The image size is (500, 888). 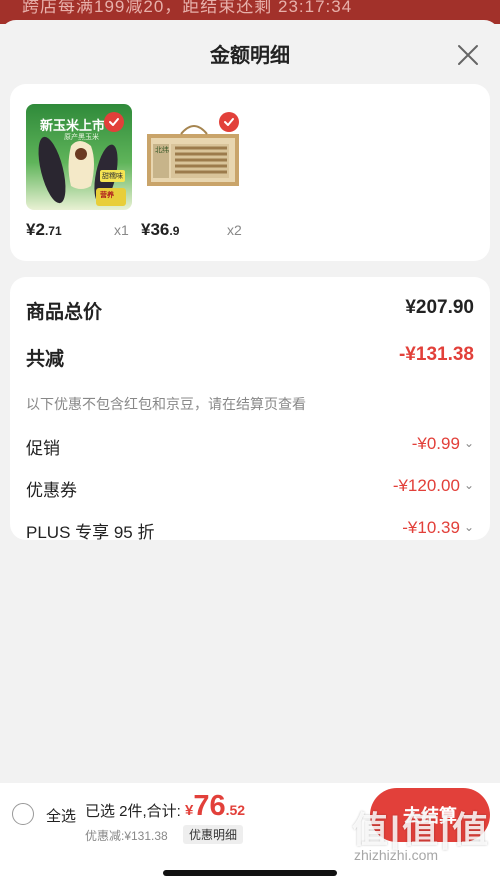 I want to click on sheet-title: 金额明细, so click(x=250, y=56).